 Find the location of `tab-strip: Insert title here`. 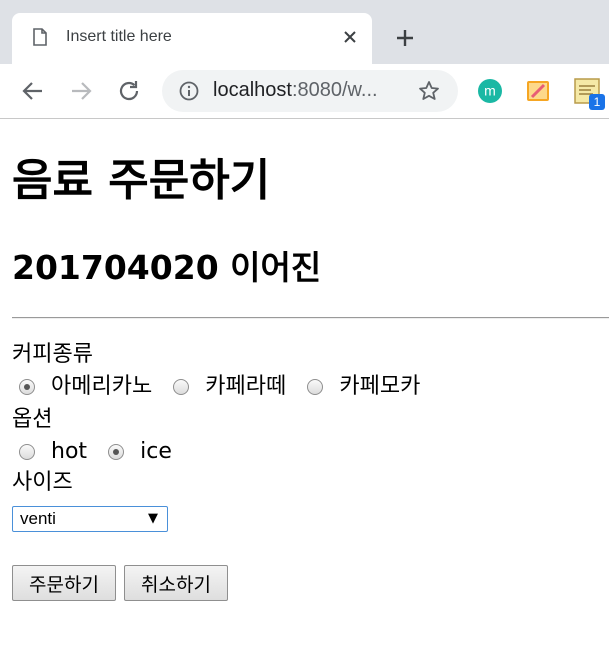

tab-strip: Insert title here is located at coordinates (304, 32).